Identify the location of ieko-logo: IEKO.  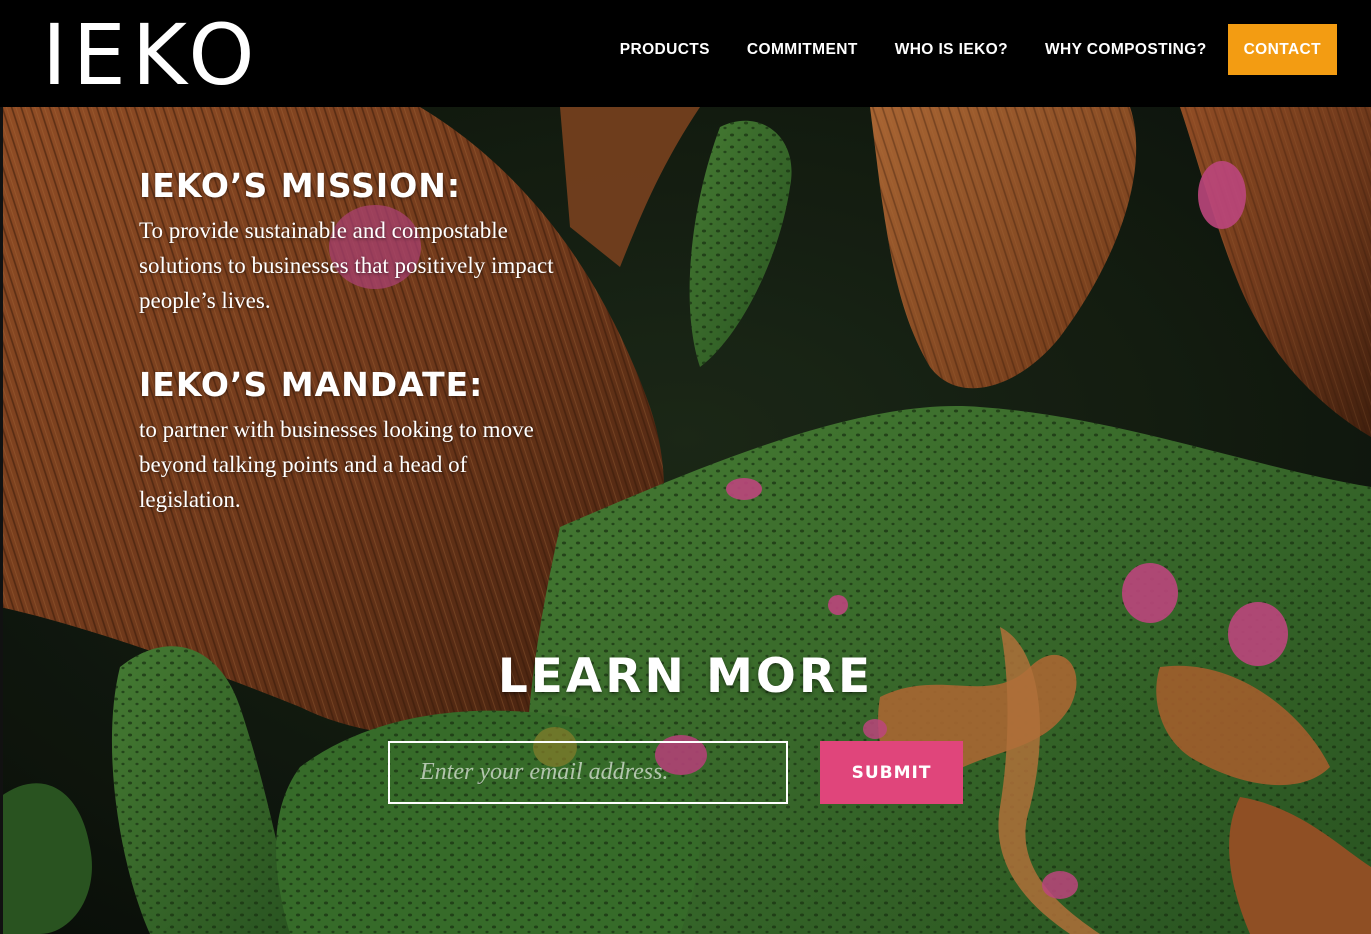
(151, 55).